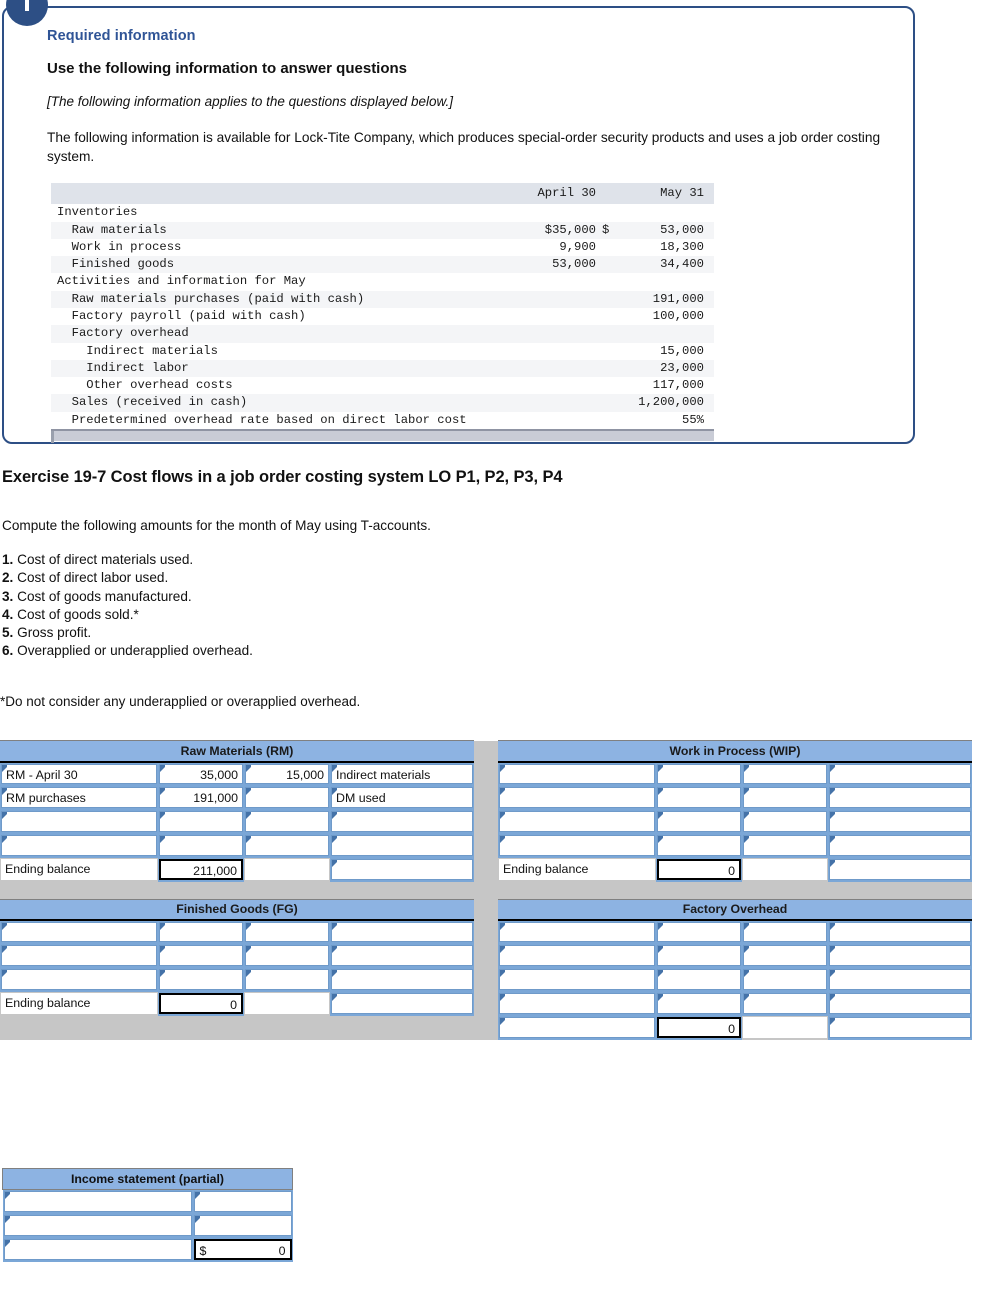 This screenshot has width=994, height=1292. I want to click on rm-r22-left-label-cell, so click(577, 821).